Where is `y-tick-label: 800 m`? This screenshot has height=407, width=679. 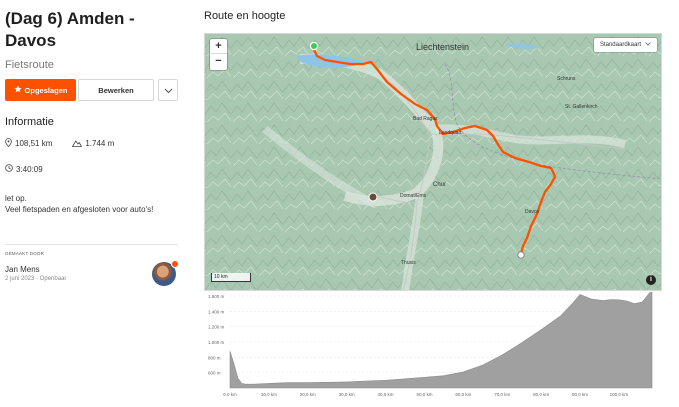
y-tick-label: 800 m is located at coordinates (214, 357).